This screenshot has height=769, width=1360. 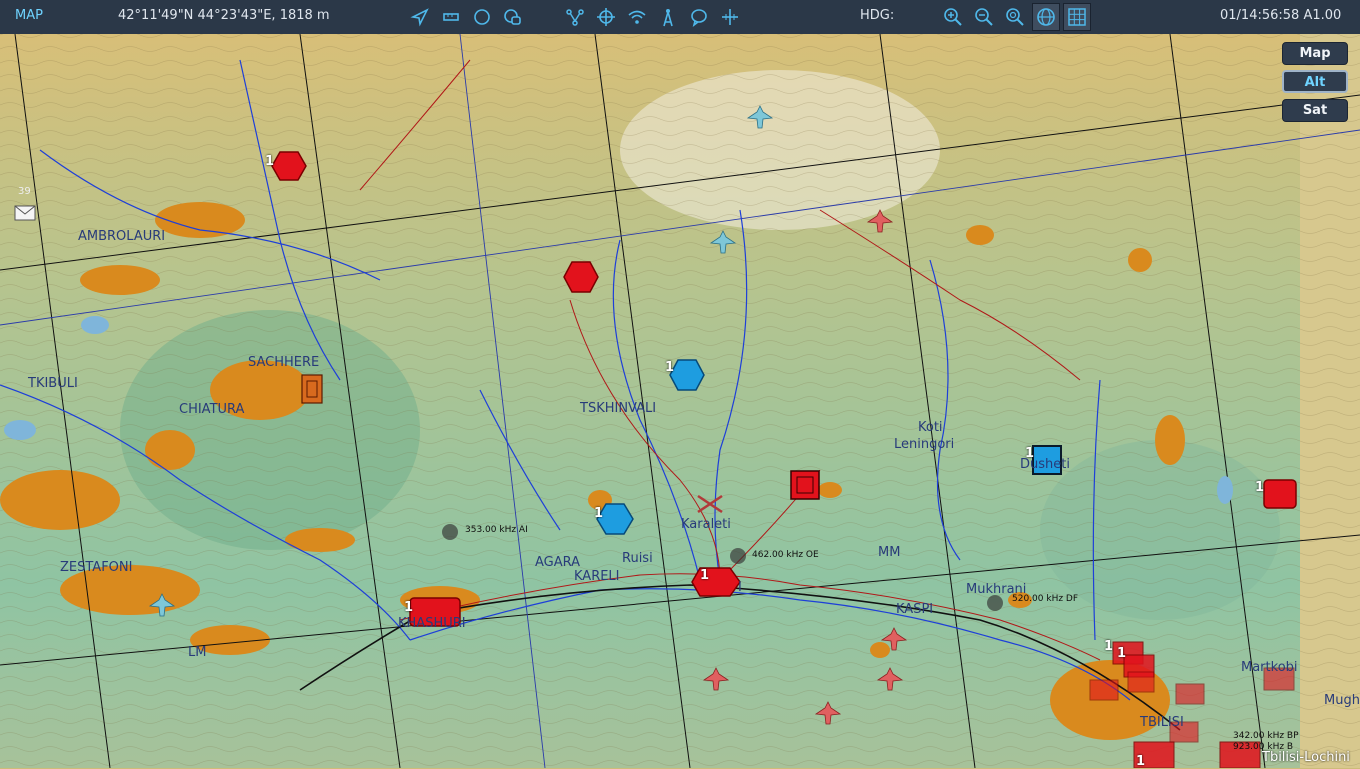 I want to click on heading-label: HDG:, so click(x=877, y=15).